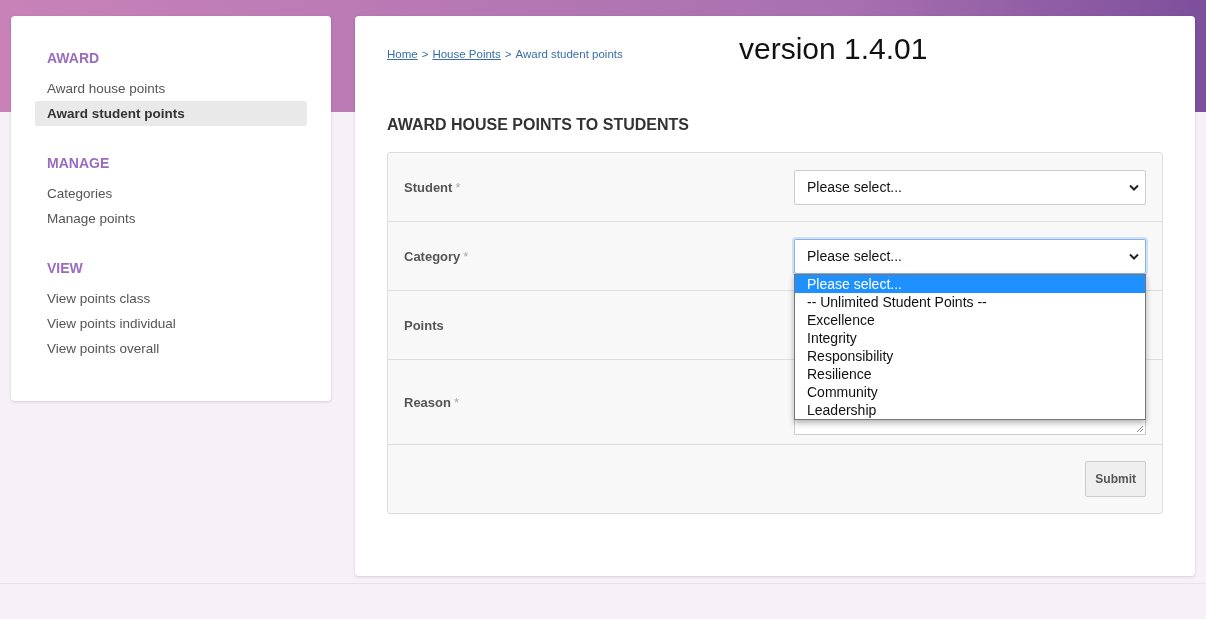 This screenshot has height=619, width=1206. What do you see at coordinates (171, 193) in the screenshot?
I see `sidebar-link: Categories` at bounding box center [171, 193].